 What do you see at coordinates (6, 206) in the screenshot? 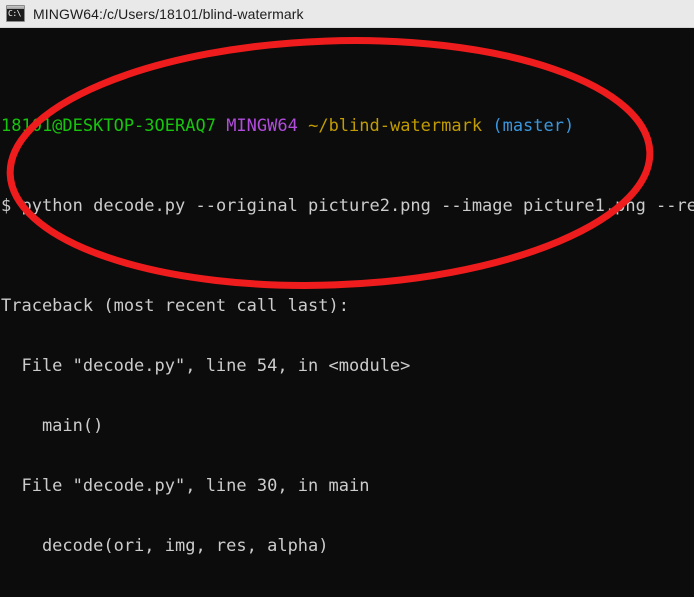
I see `prompt-symbol: $` at bounding box center [6, 206].